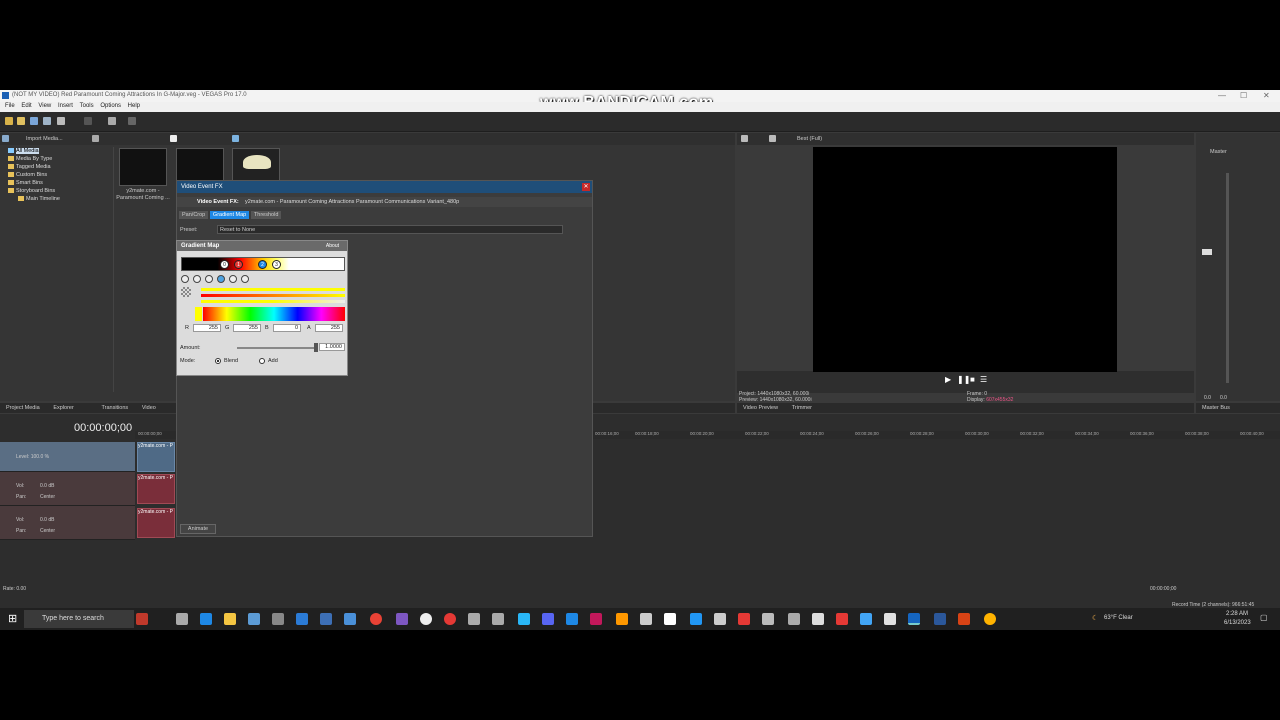 This screenshot has width=1280, height=720. What do you see at coordinates (302, 619) in the screenshot?
I see `calculator-icon` at bounding box center [302, 619].